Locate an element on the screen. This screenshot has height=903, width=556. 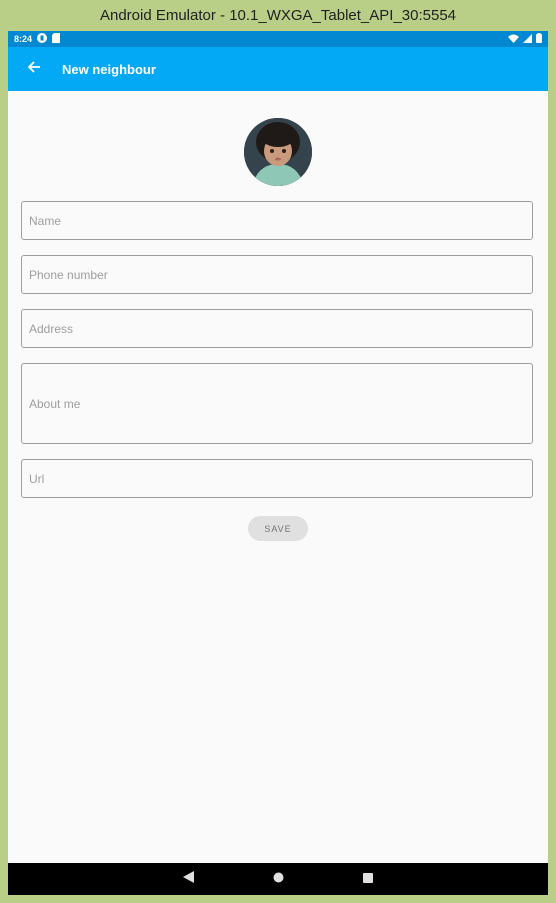
app-notification-icon is located at coordinates (42, 39).